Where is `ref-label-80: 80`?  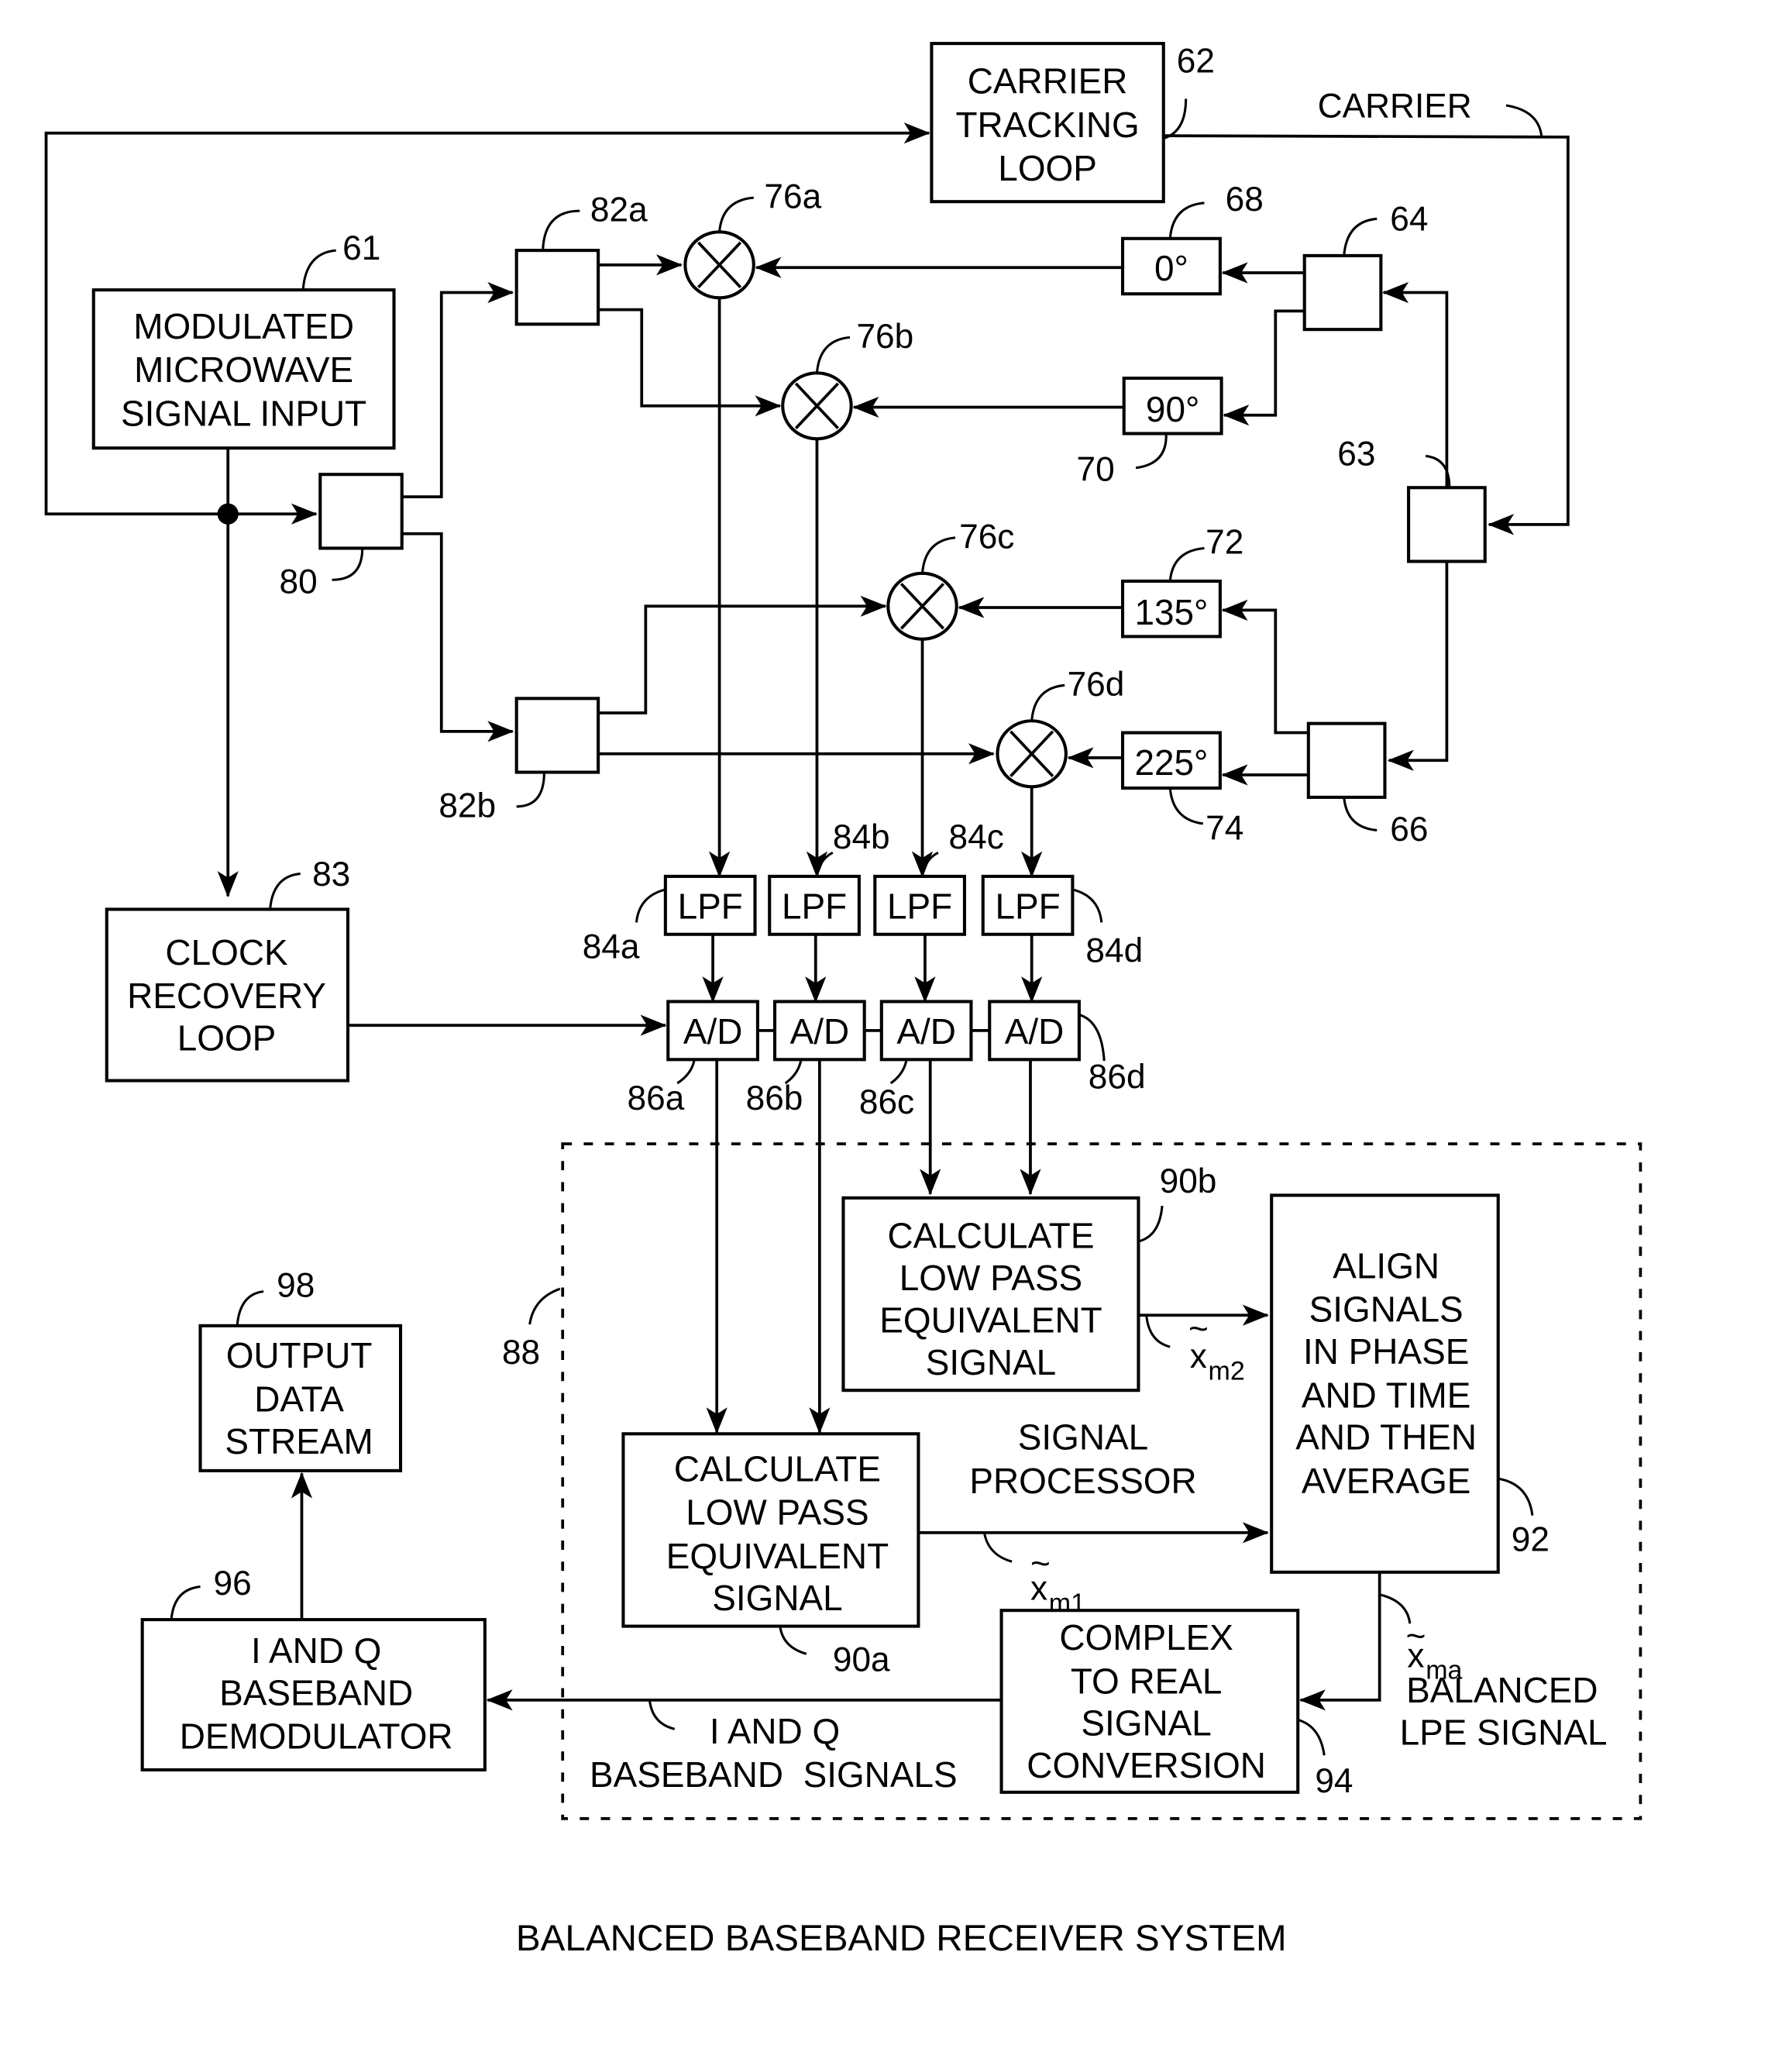
ref-label-80: 80 is located at coordinates (299, 582).